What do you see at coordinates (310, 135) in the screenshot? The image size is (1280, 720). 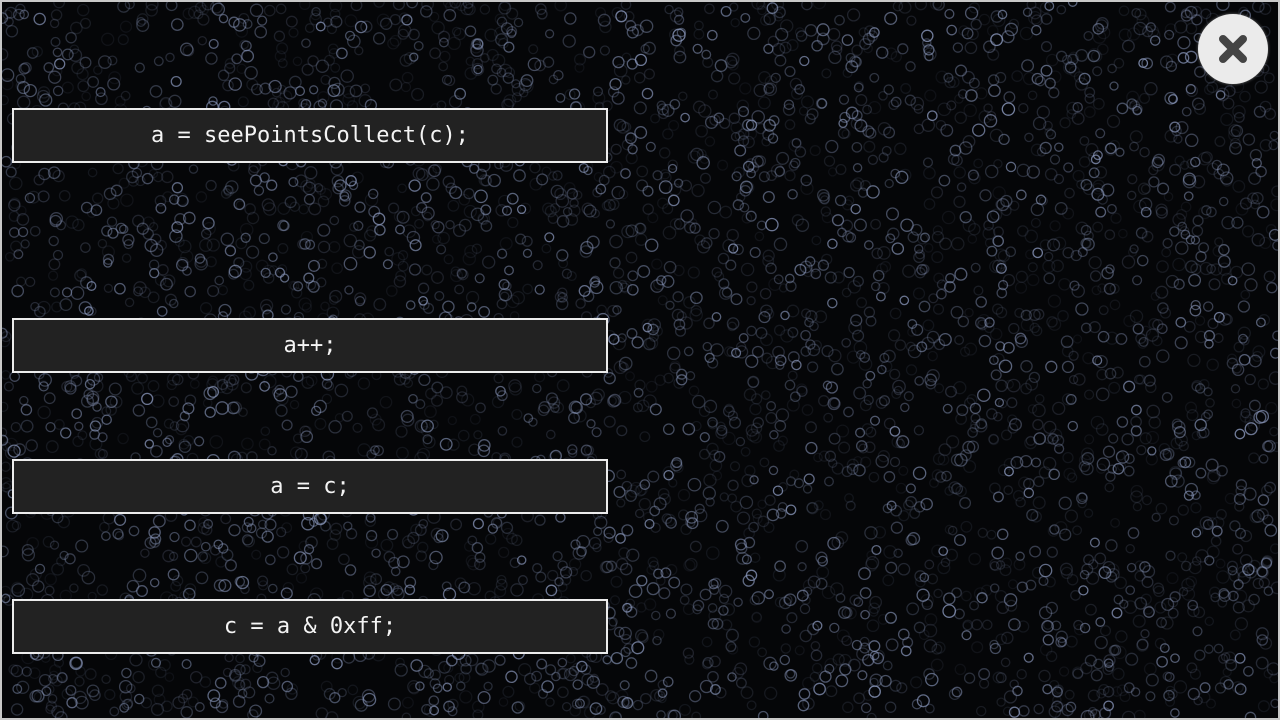 I see `code-option-1: a = seePointsCollect(c);` at bounding box center [310, 135].